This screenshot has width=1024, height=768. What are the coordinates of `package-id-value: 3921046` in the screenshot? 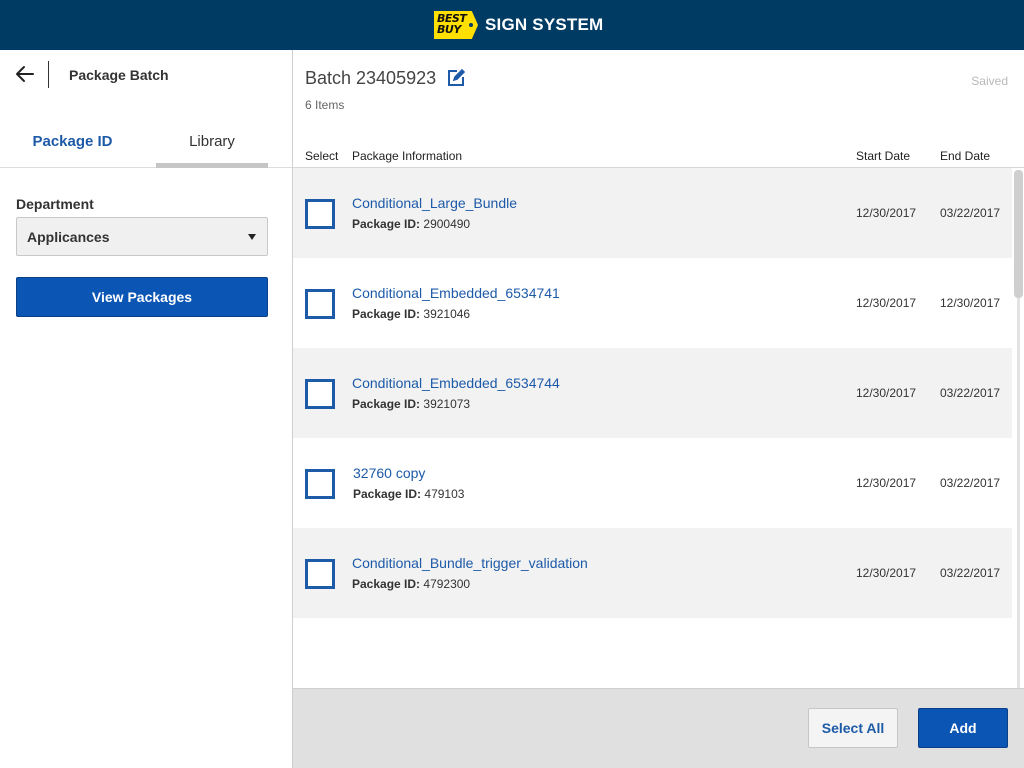 It's located at (447, 314).